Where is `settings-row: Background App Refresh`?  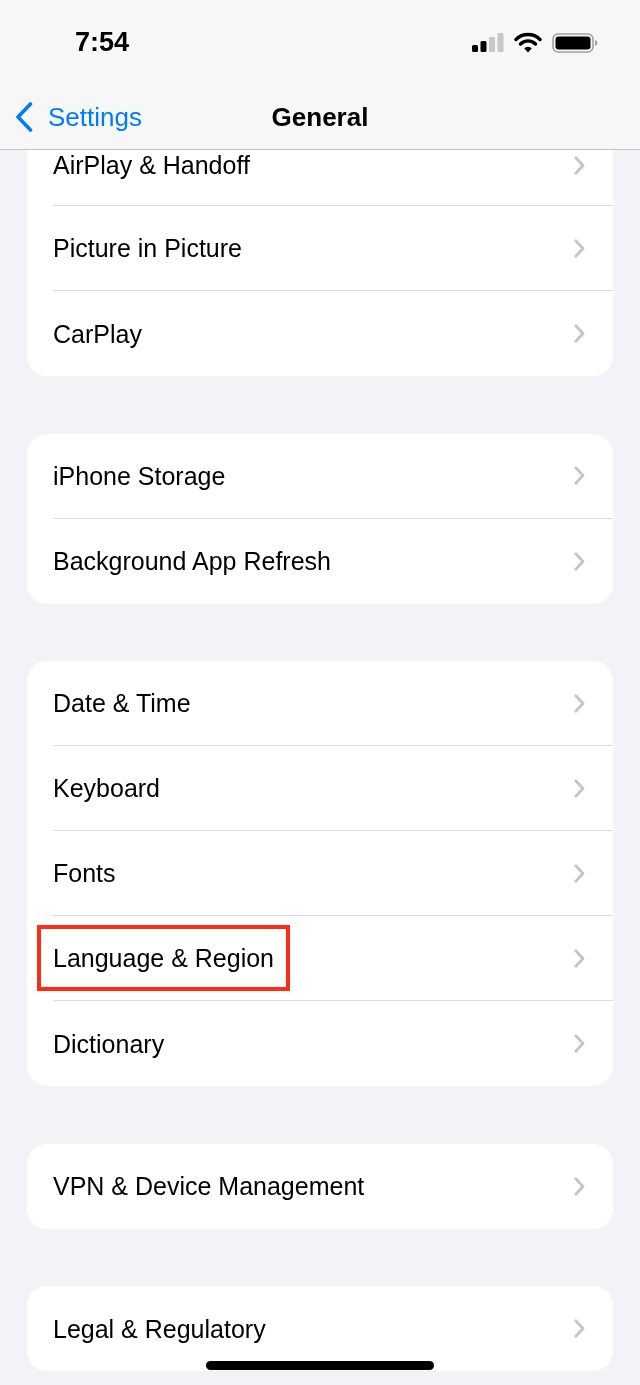
settings-row: Background App Refresh is located at coordinates (320, 561).